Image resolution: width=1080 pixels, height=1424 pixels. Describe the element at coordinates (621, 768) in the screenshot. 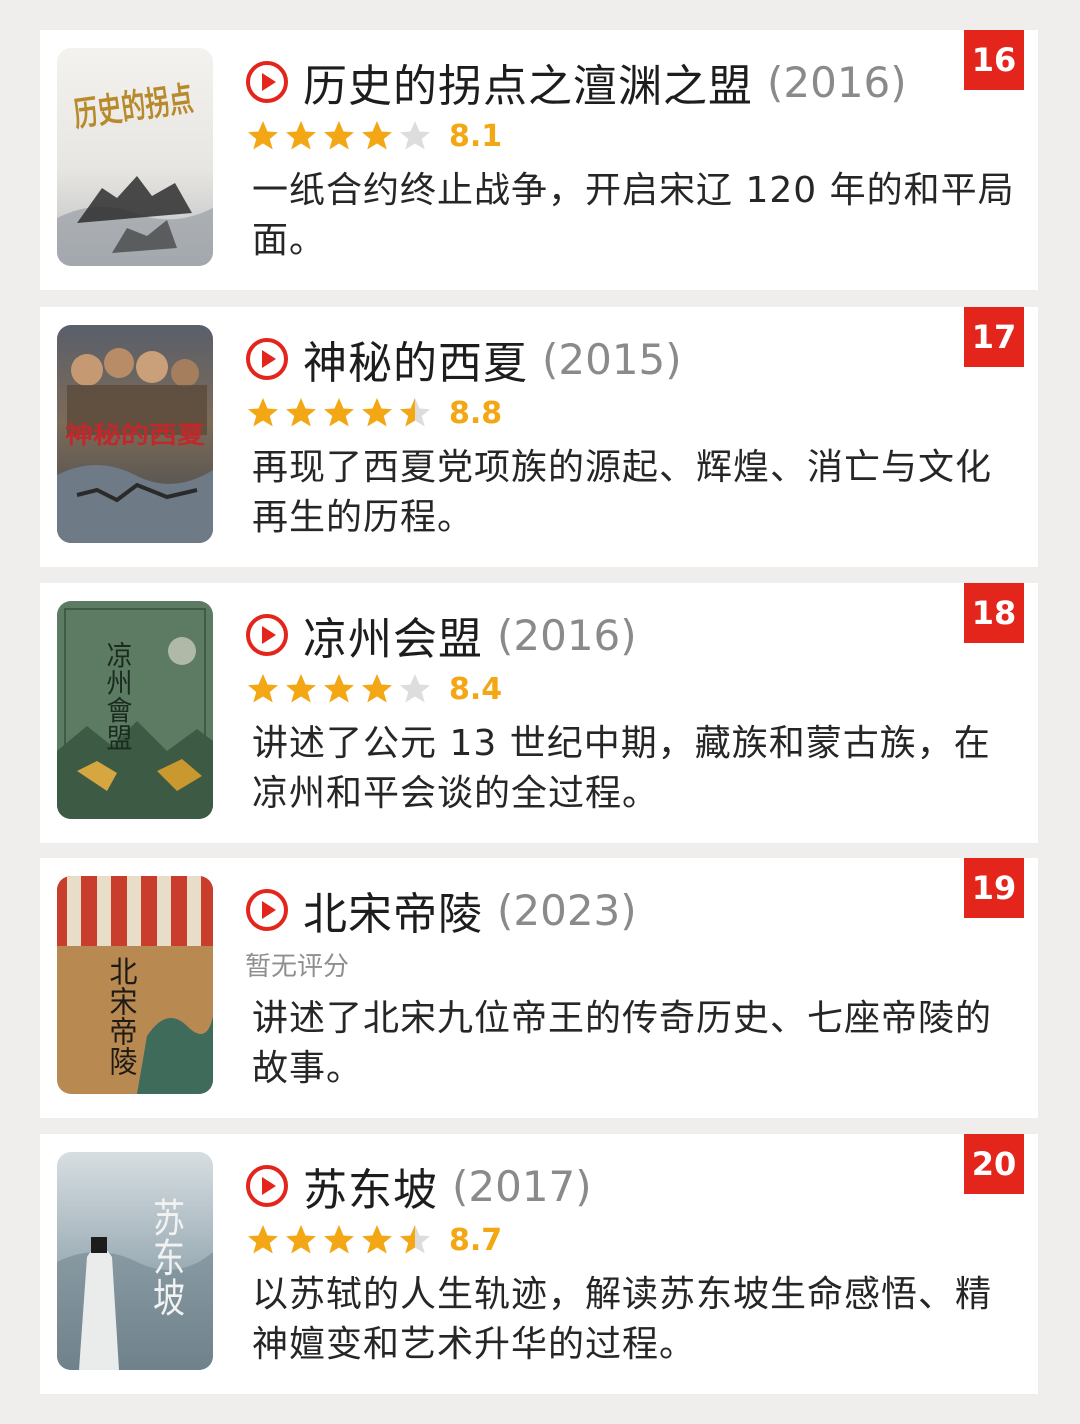

I see `item-description: 讲述了公元 13 世纪中期，藏族和蒙古族，在凉州和平会谈的全过程。` at that location.